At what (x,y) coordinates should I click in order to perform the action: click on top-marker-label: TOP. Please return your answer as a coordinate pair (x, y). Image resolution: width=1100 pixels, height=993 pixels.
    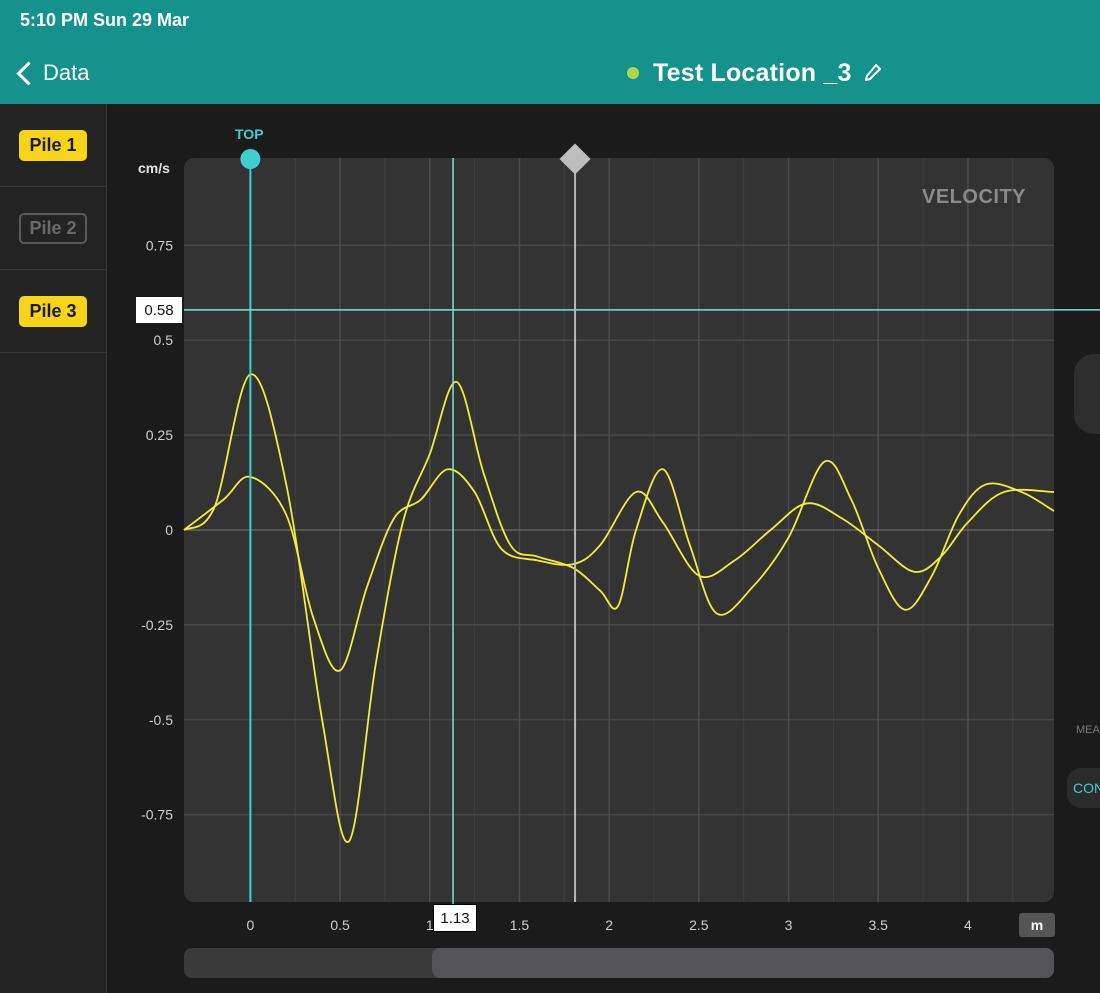
    Looking at the image, I should click on (249, 134).